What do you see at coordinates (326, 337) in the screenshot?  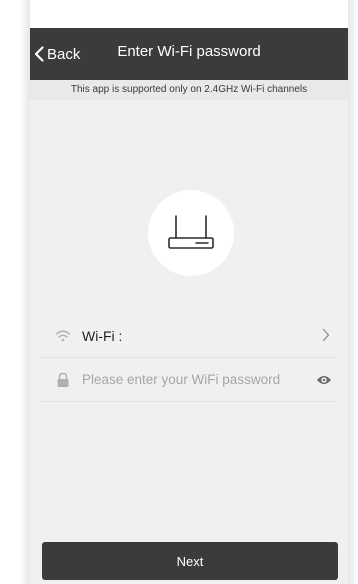 I see `chevron-right-icon` at bounding box center [326, 337].